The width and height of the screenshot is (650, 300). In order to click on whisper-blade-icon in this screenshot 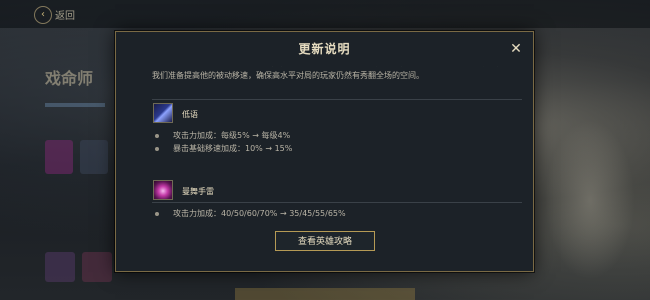, I will do `click(163, 113)`.